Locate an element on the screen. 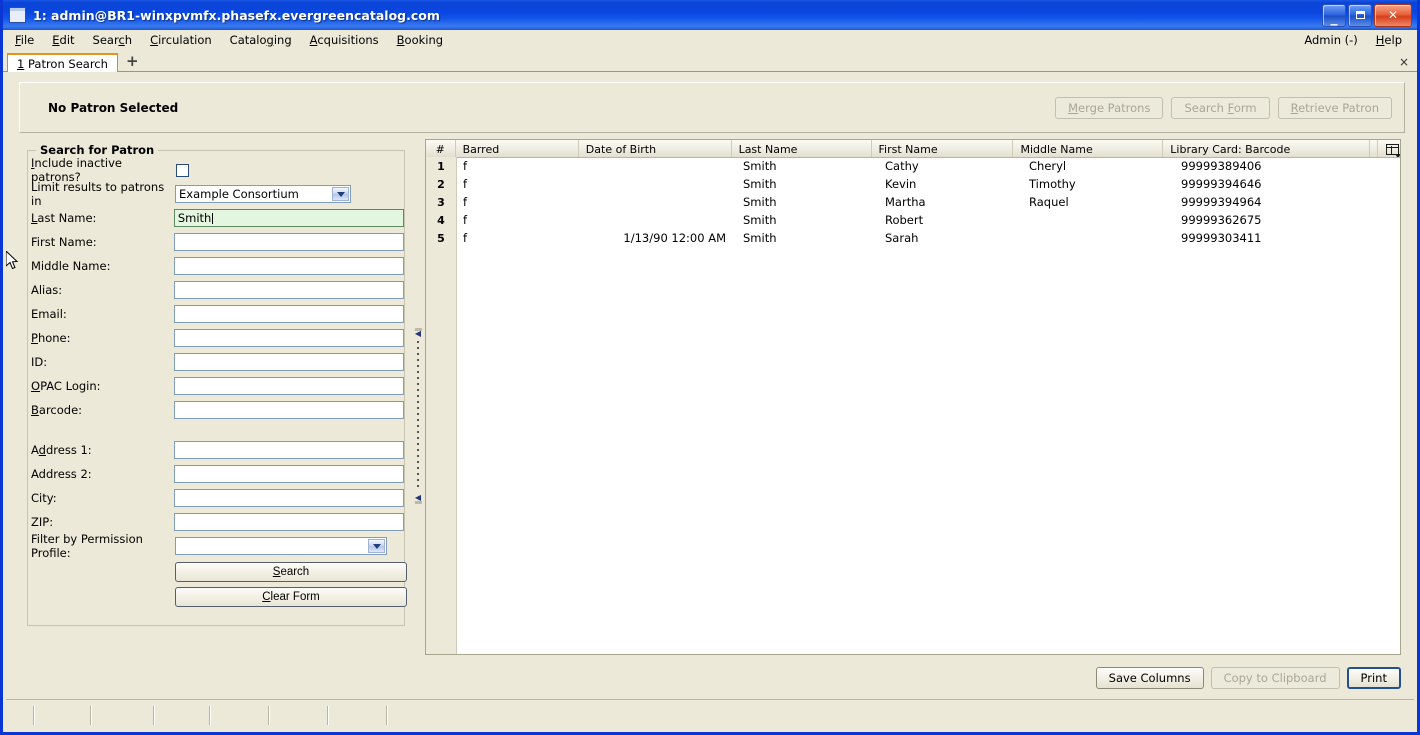  menu-admin: Admin (-) is located at coordinates (1332, 40).